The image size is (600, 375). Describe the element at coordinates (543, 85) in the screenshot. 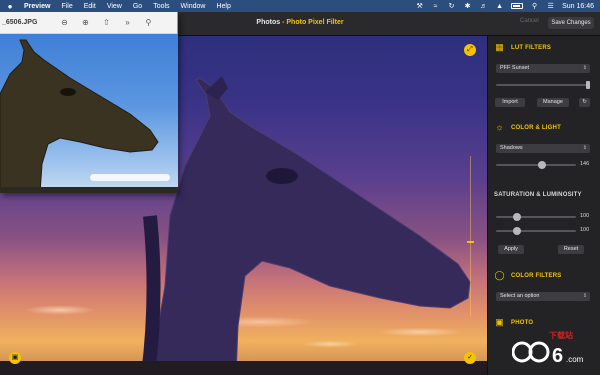

I see `lut-intensity-slider` at that location.